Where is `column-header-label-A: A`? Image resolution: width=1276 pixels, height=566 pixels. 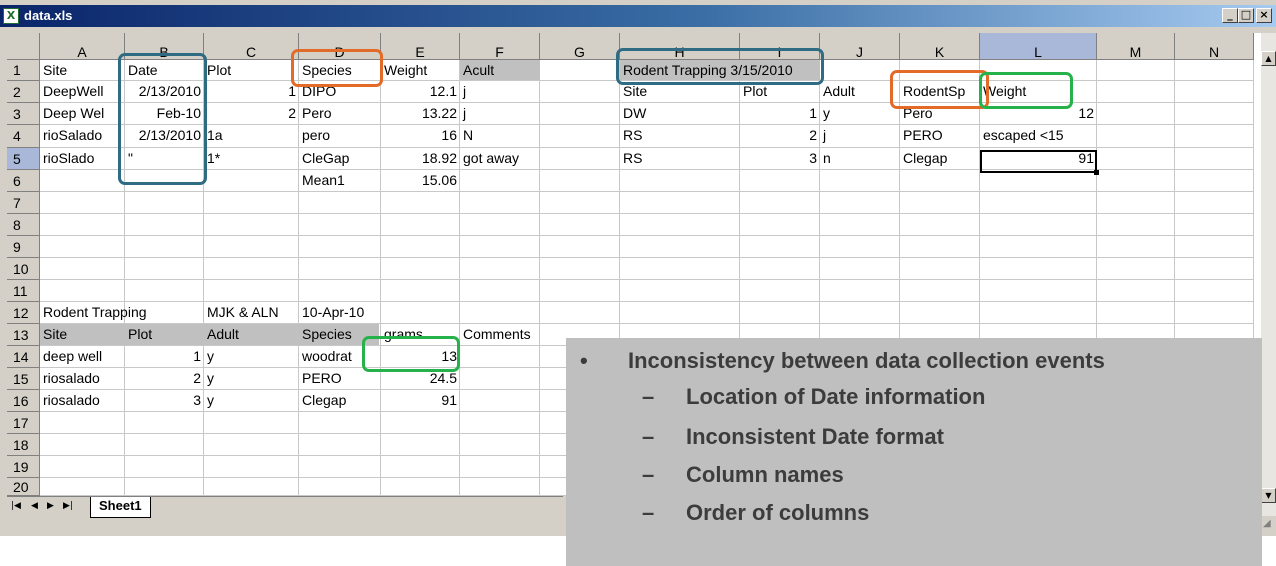
column-header-label-A: A is located at coordinates (82, 46).